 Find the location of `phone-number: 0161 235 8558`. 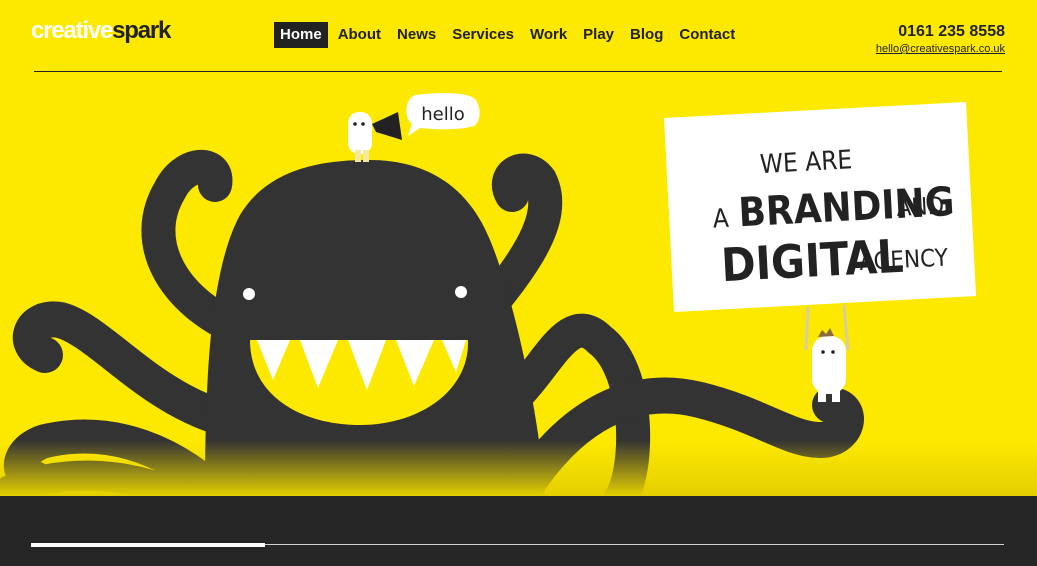

phone-number: 0161 235 8558 is located at coordinates (940, 32).